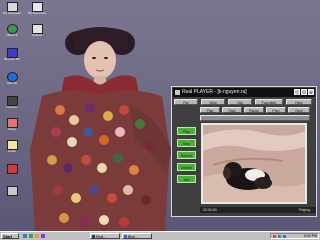 This screenshot has height=240, width=320. What do you see at coordinates (186, 155) in the screenshot?
I see `side-button-record: Record` at bounding box center [186, 155].